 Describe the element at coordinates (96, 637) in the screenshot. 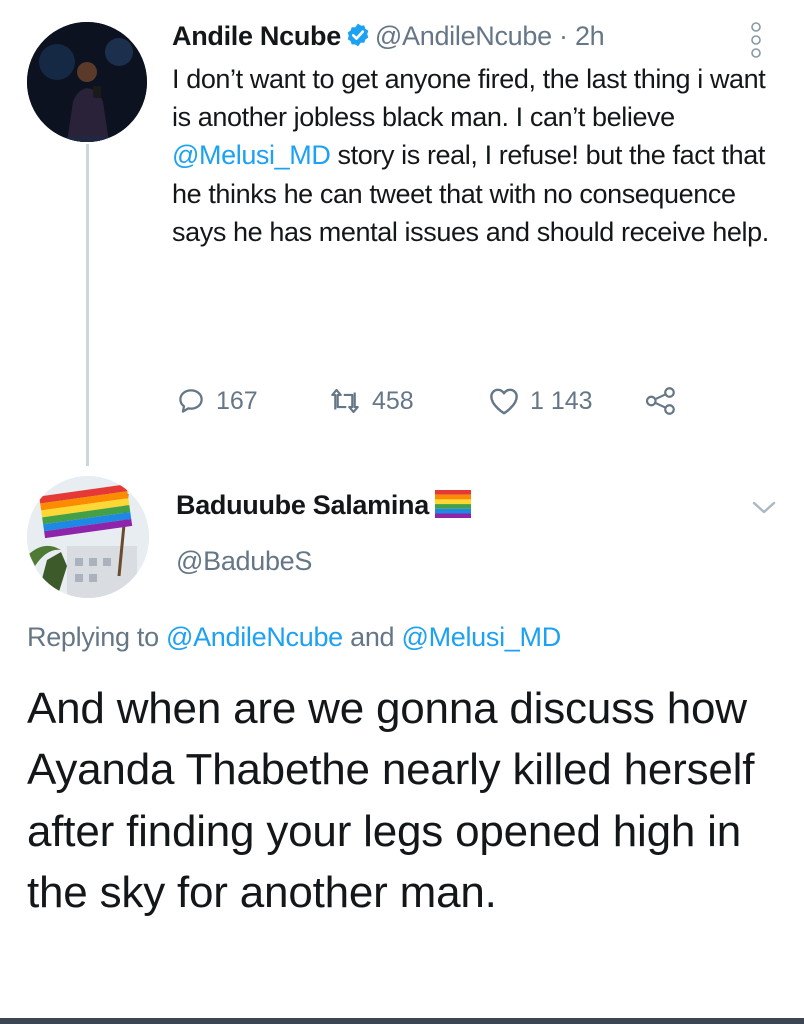

I see `replying-prefix: Replying to` at that location.